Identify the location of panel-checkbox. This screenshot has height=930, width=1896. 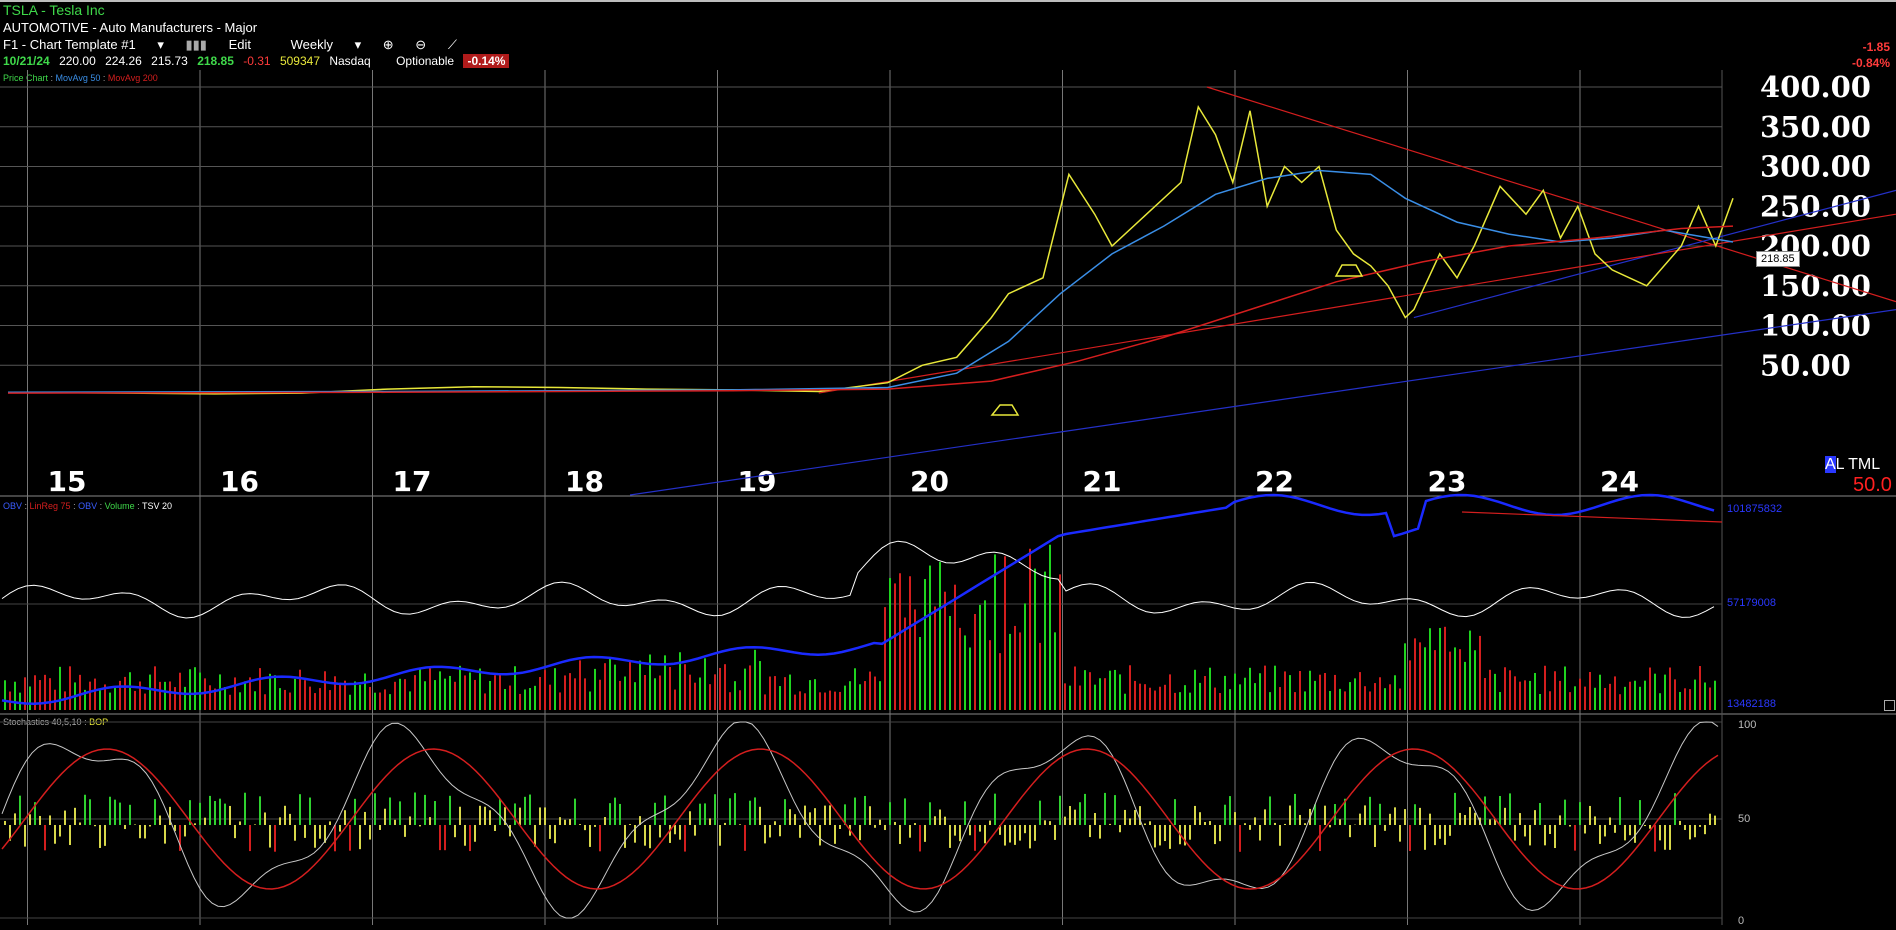
(1889, 705).